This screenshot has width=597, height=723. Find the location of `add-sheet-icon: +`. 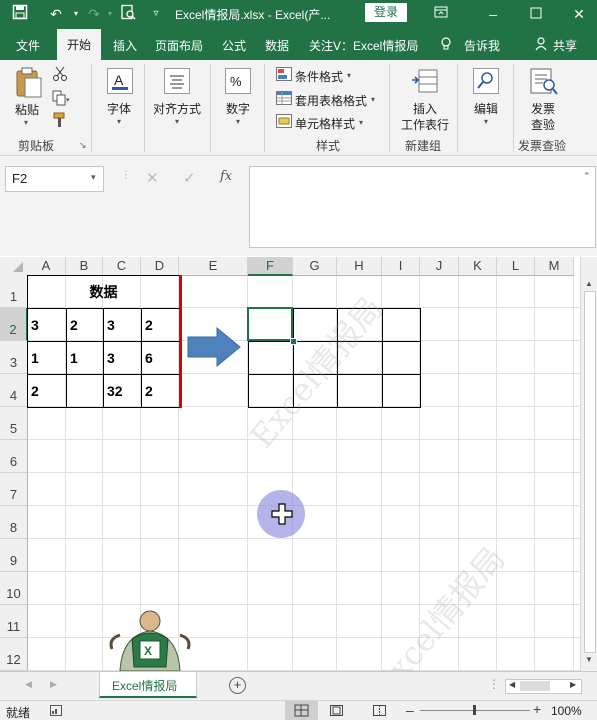

add-sheet-icon: + is located at coordinates (237, 685).